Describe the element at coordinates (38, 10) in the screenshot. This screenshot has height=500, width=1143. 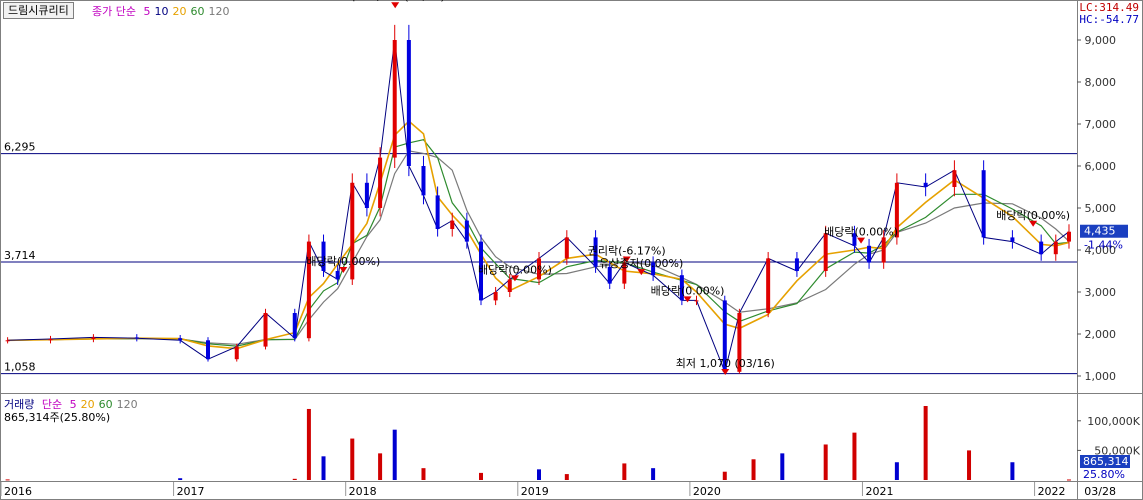
I see `stock-name-chip: 드림시큐리티` at that location.